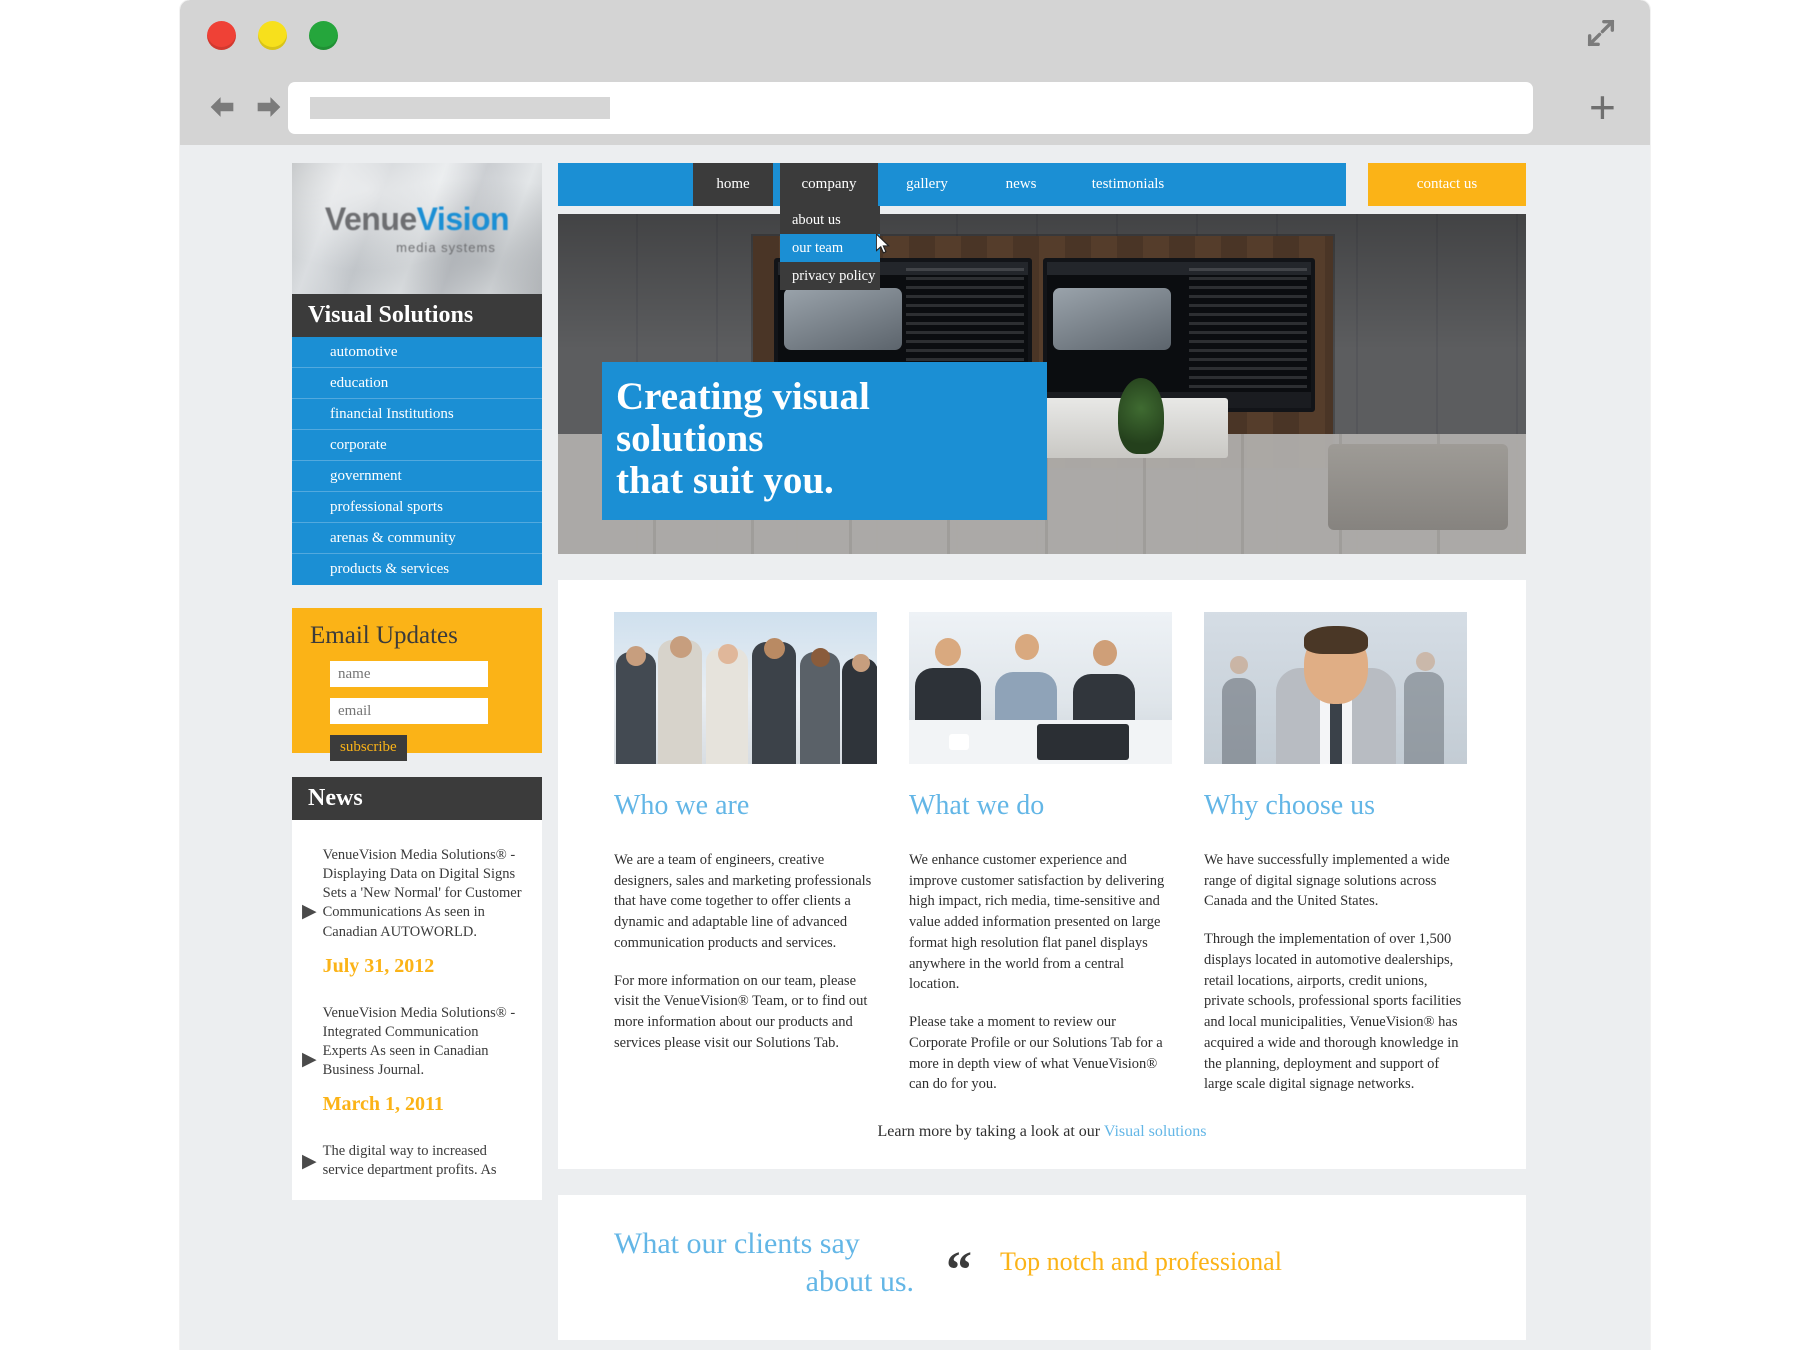  I want to click on sidebar-item-arenas-community: arenas & community, so click(417, 538).